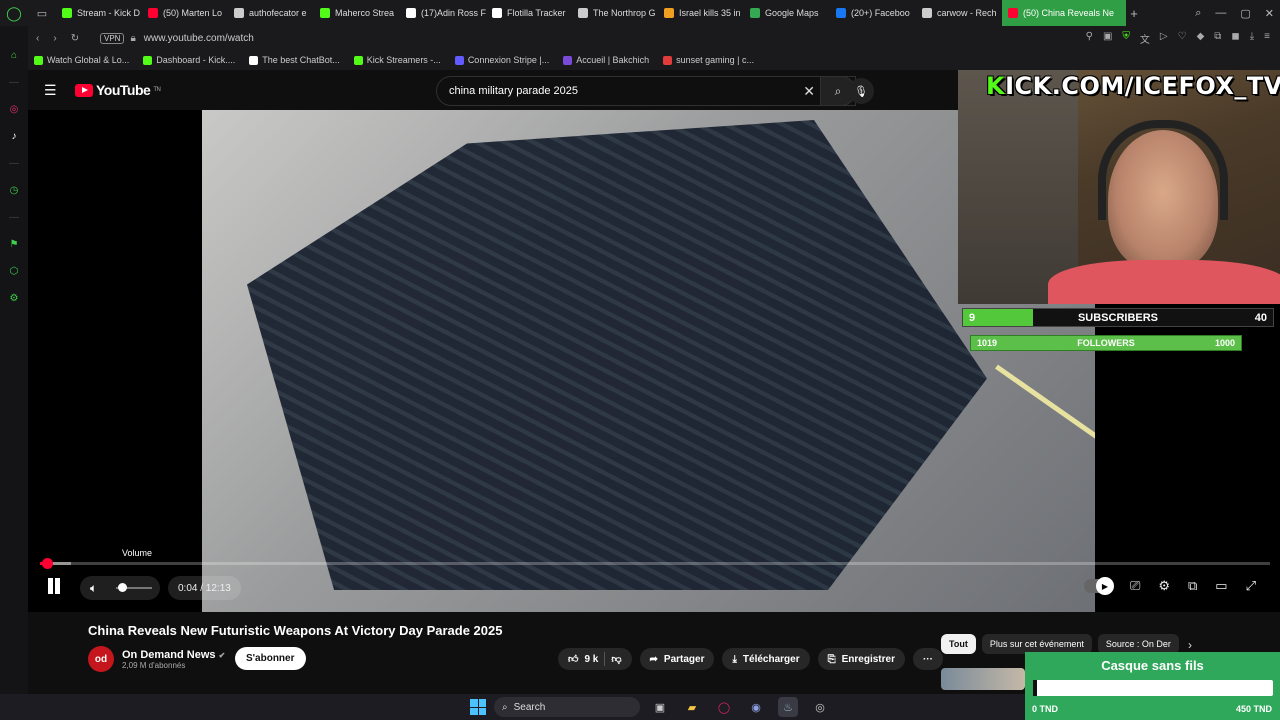 The image size is (1280, 720). I want to click on dislike-icon: 👎︎, so click(616, 659).